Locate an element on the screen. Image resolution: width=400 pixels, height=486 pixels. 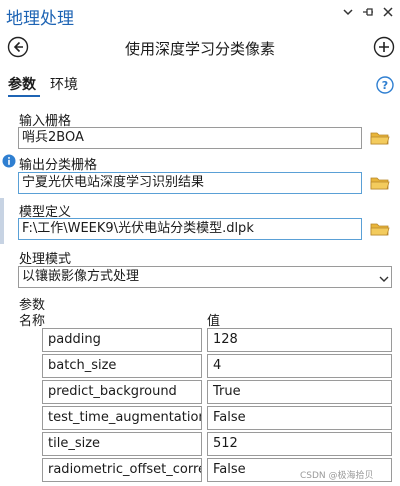
input-raster-field: 哨兵2BOA is located at coordinates (190, 138).